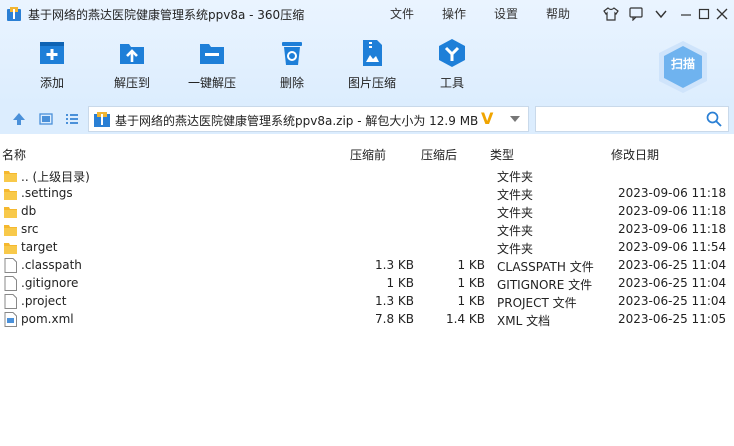 This screenshot has height=446, width=734. What do you see at coordinates (367, 176) in the screenshot?
I see `table-row: .. (上级目录) 文件夹` at bounding box center [367, 176].